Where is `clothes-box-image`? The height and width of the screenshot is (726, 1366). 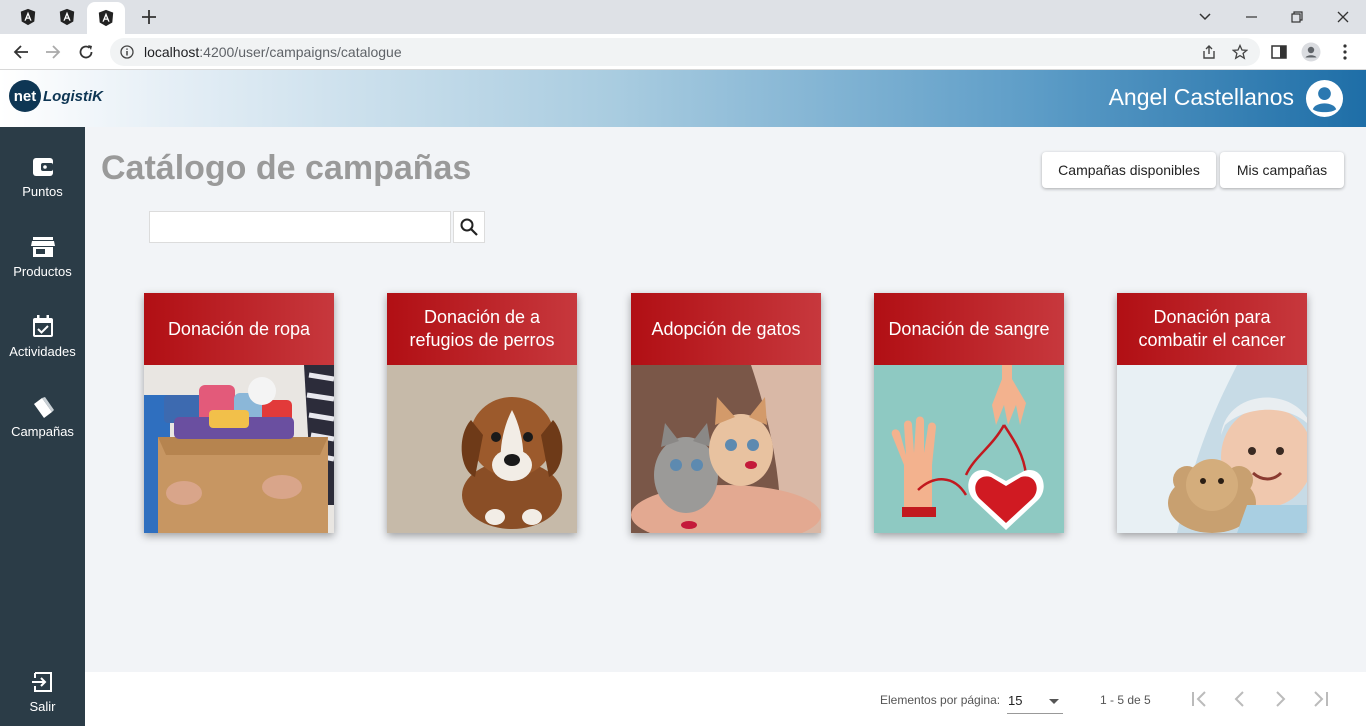
clothes-box-image is located at coordinates (239, 449).